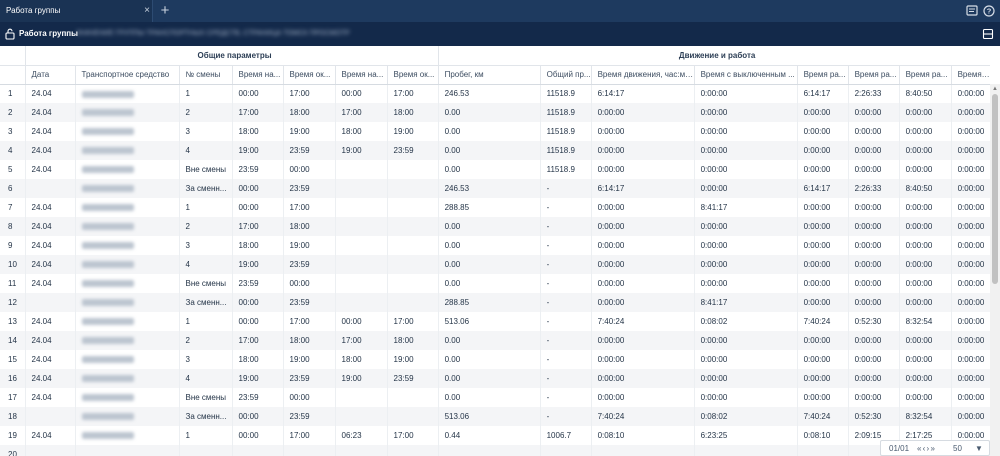 This screenshot has height=456, width=1000. Describe the element at coordinates (76, 11) in the screenshot. I see `tab-work-group: Работа группы` at that location.